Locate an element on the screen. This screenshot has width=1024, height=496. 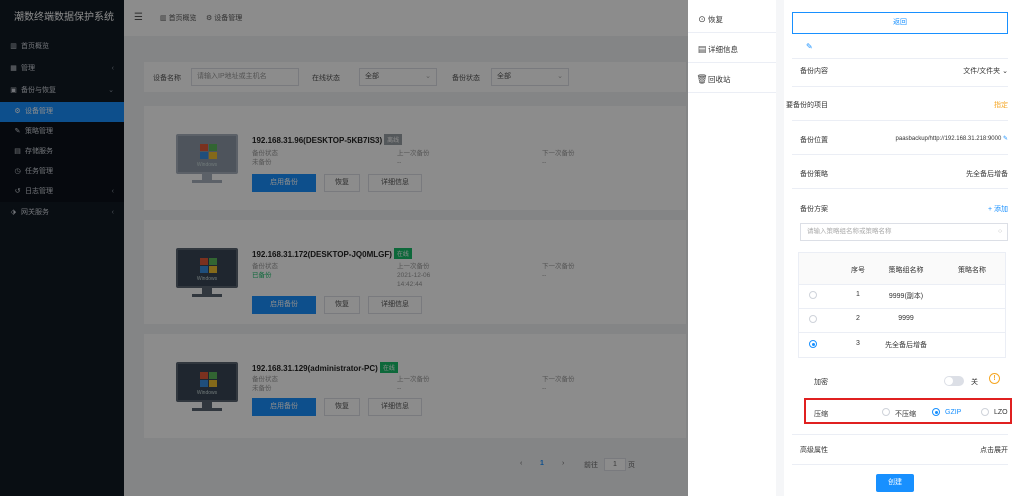
search-icon: ○ is located at coordinates (1000, 231).